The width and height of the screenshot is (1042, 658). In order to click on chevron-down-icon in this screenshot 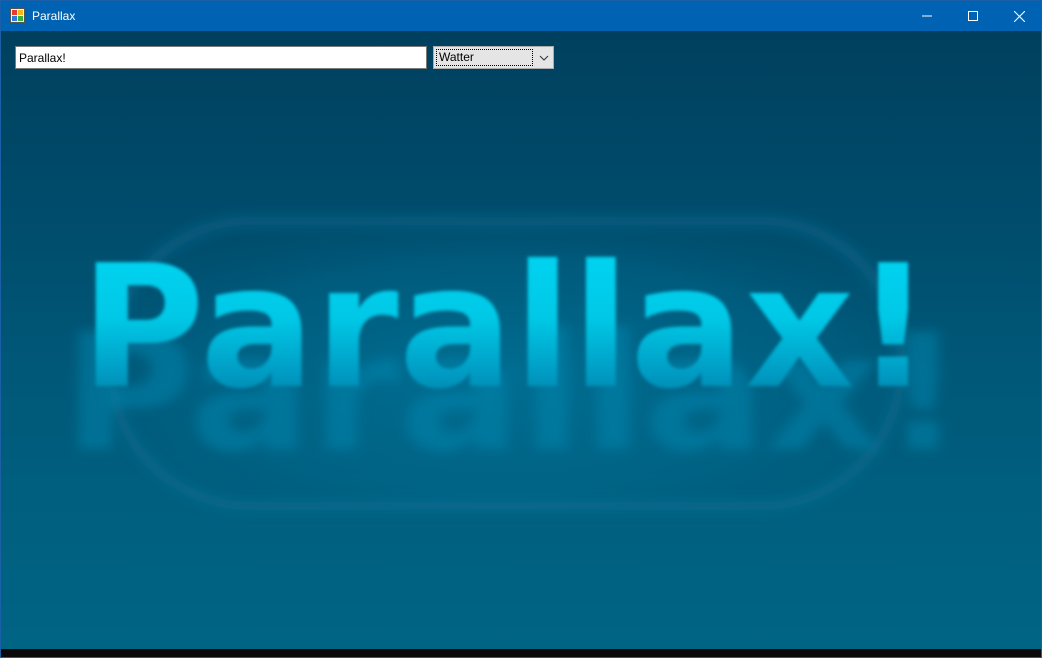, I will do `click(544, 58)`.